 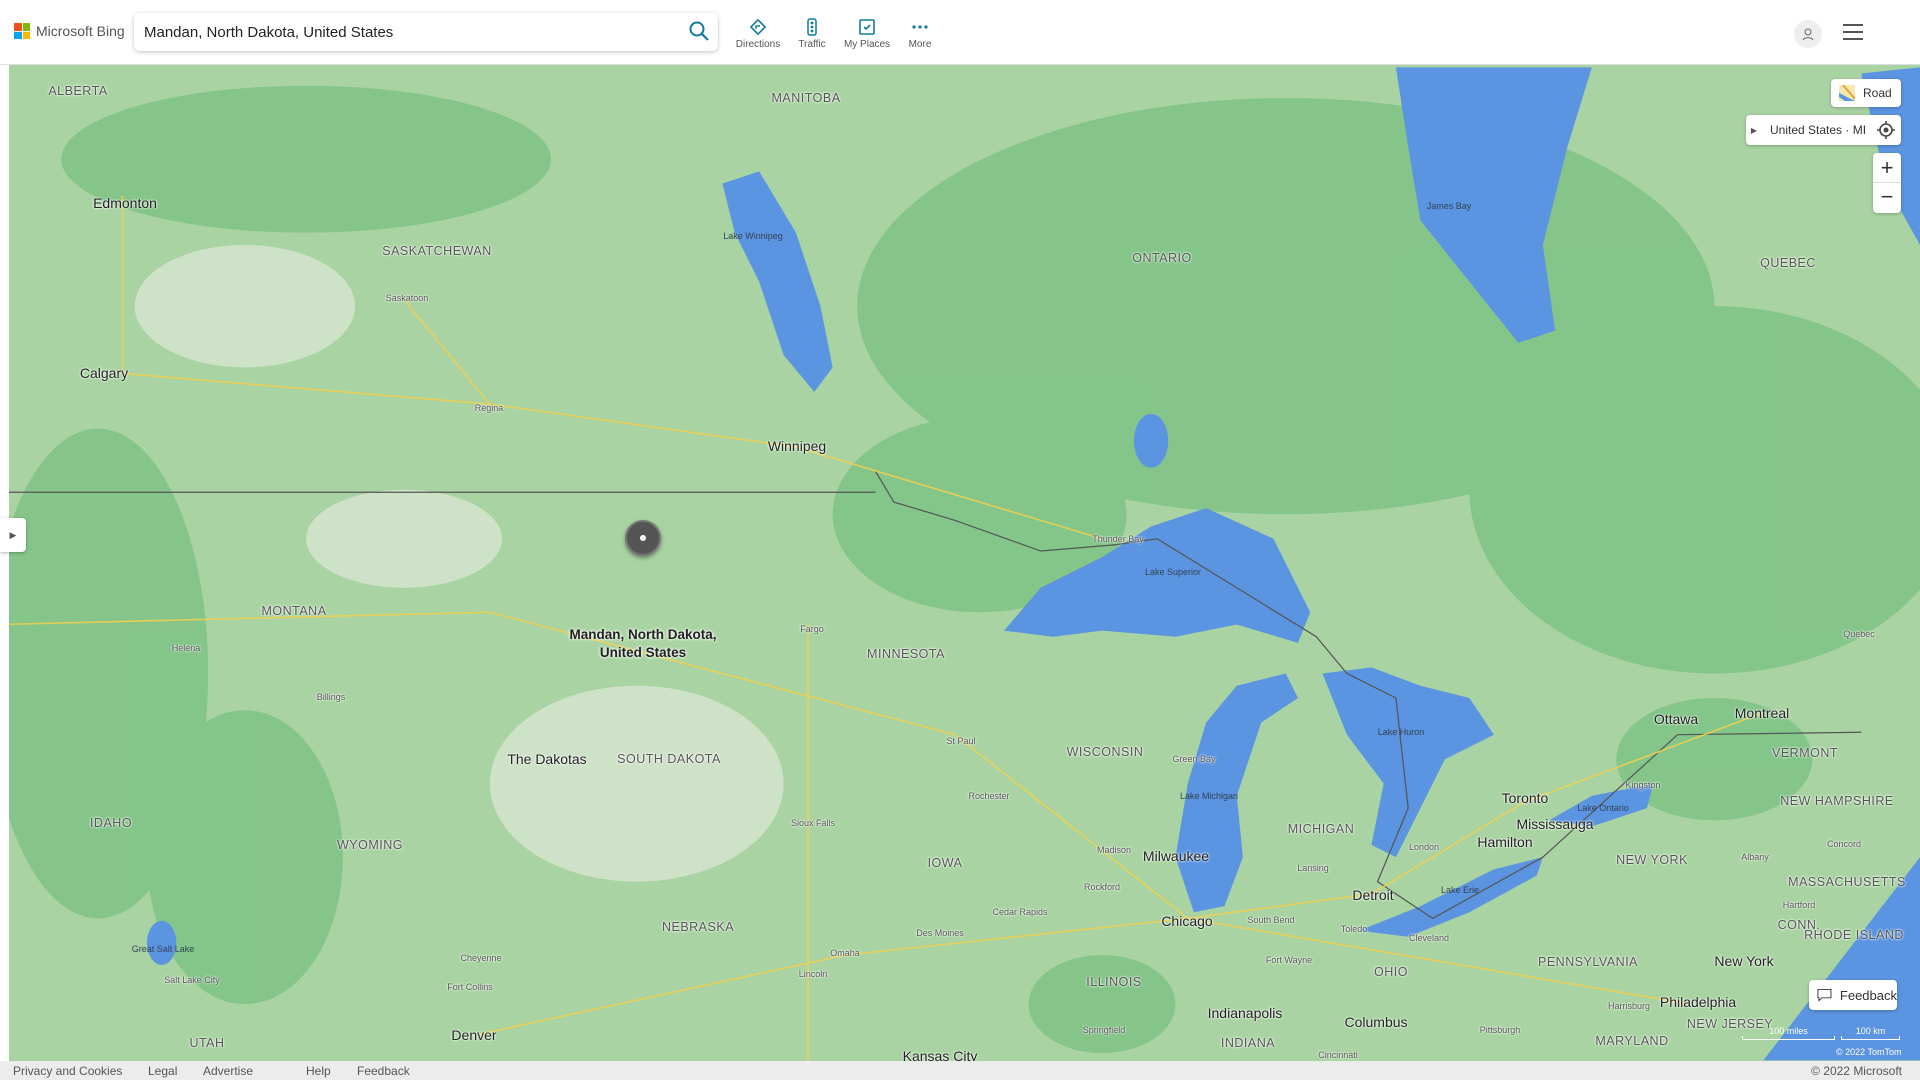 What do you see at coordinates (1321, 829) in the screenshot?
I see `map-label-states: MICHIGAN` at bounding box center [1321, 829].